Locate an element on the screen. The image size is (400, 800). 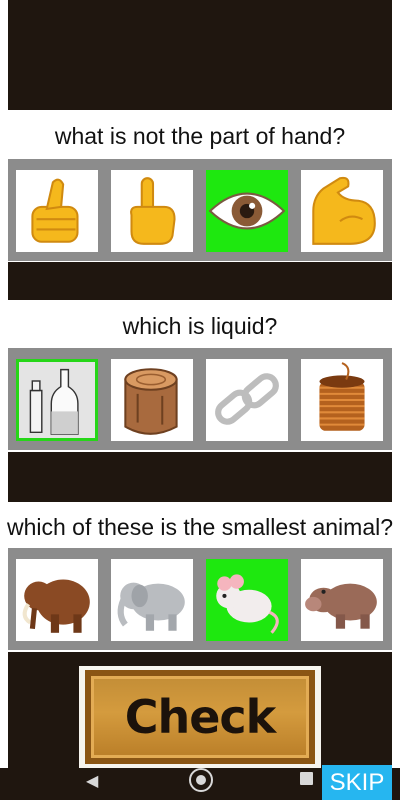
option-hippopotamus is located at coordinates (342, 600).